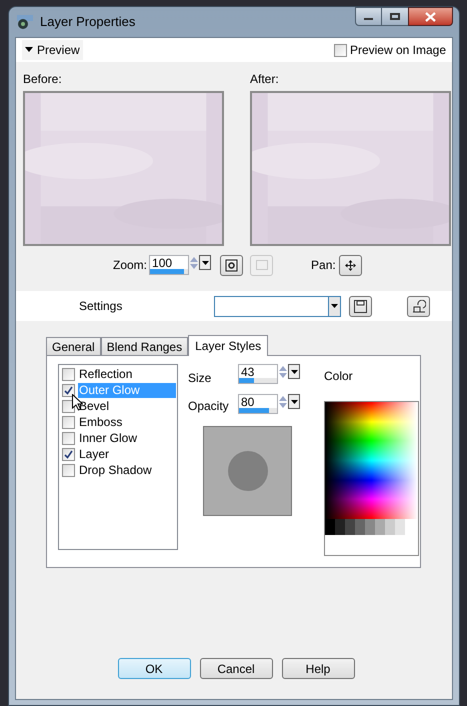  I want to click on maximize-button, so click(395, 16).